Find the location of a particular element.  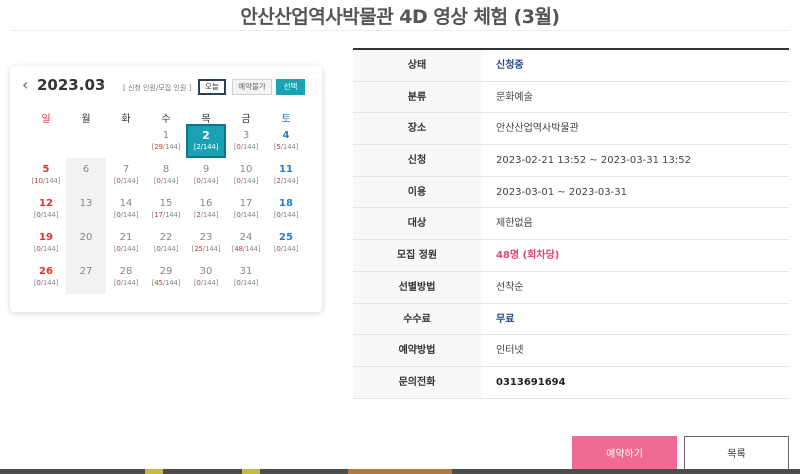

day-number: 29 is located at coordinates (166, 271).